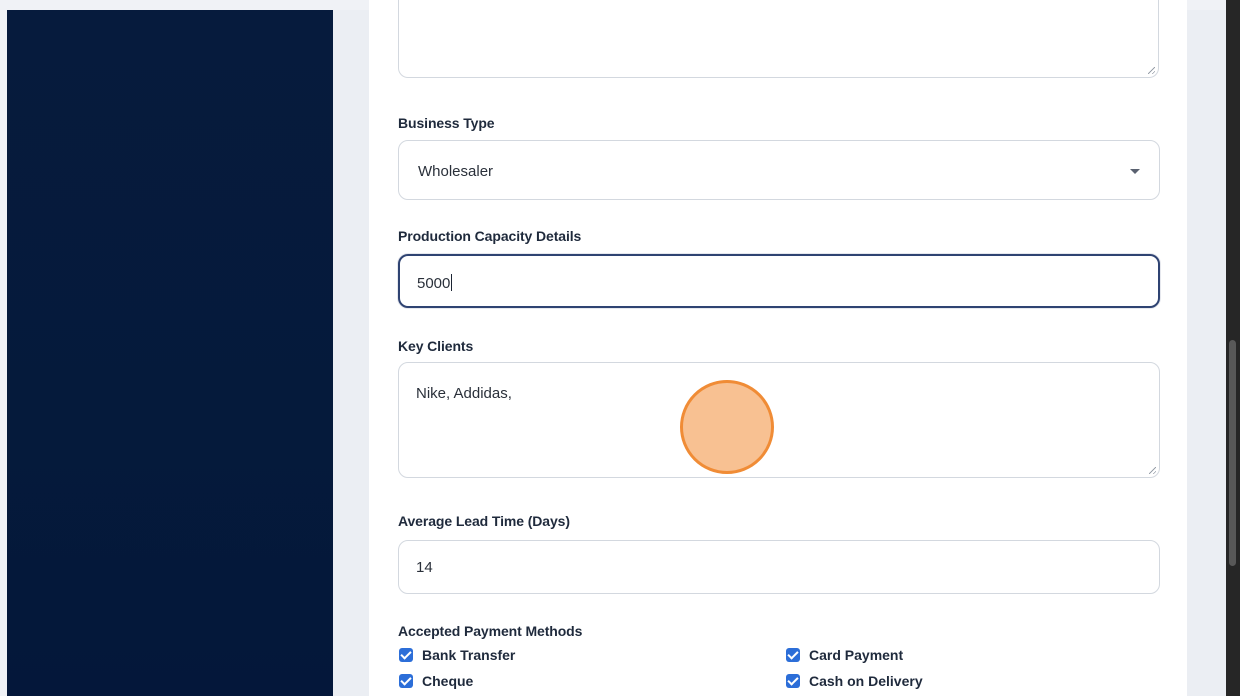 This screenshot has height=696, width=1240. Describe the element at coordinates (424, 567) in the screenshot. I see `lead-time-value: 14` at that location.